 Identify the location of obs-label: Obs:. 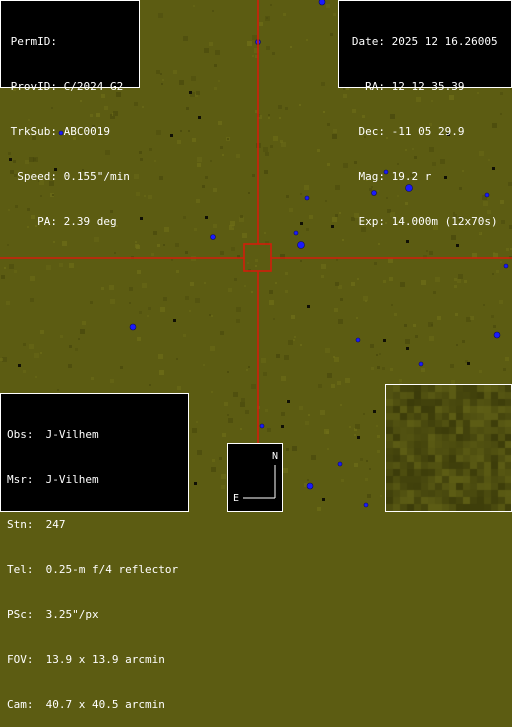
(20, 434).